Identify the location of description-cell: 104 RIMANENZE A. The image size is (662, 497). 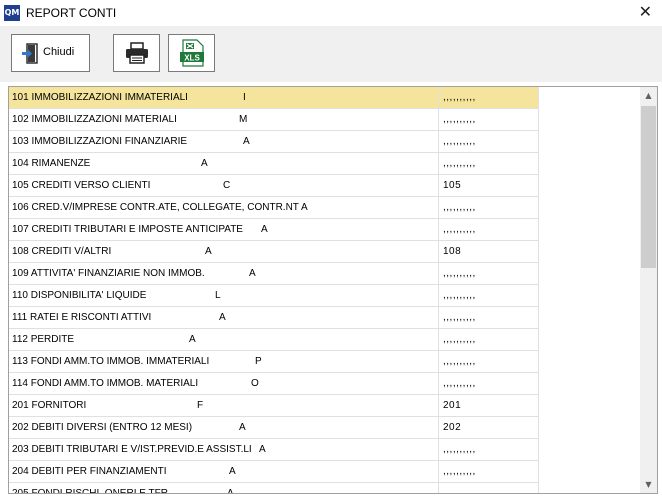
(224, 164).